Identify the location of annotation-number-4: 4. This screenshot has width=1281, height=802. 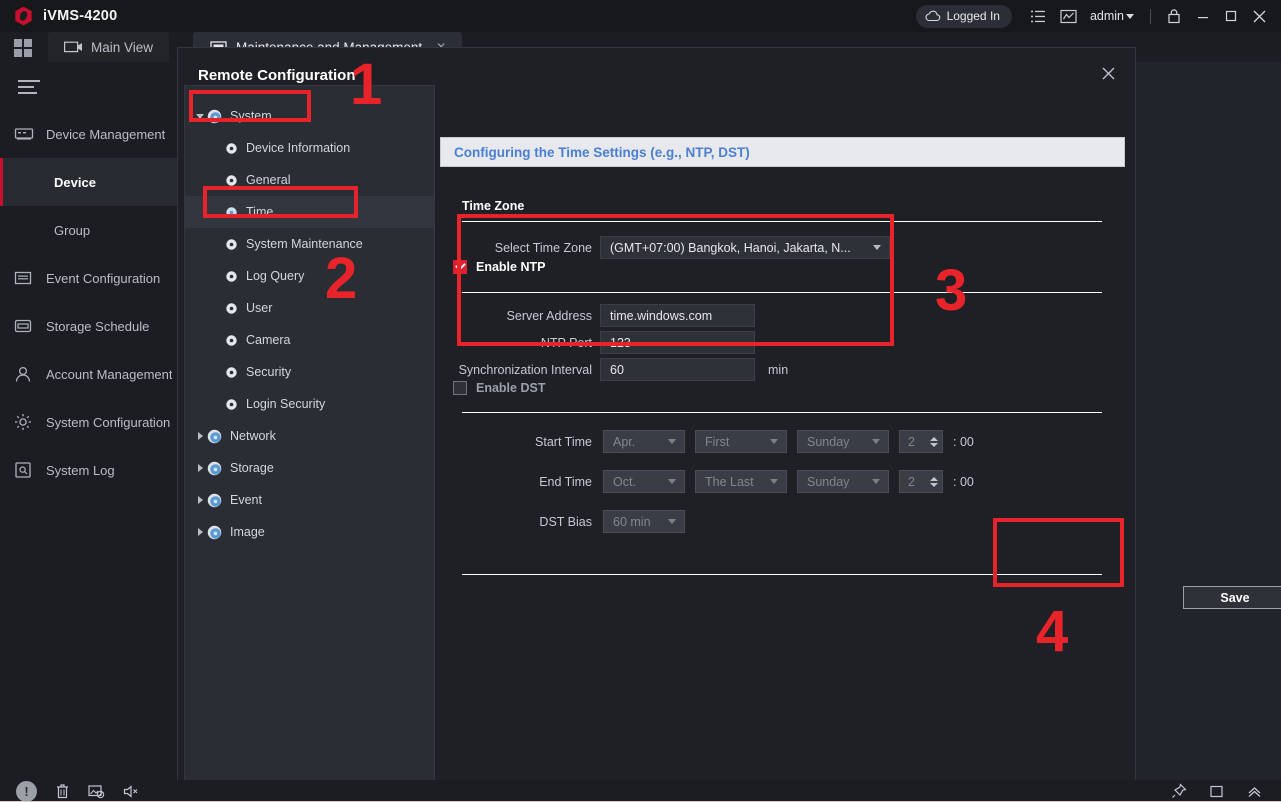
(1052, 631).